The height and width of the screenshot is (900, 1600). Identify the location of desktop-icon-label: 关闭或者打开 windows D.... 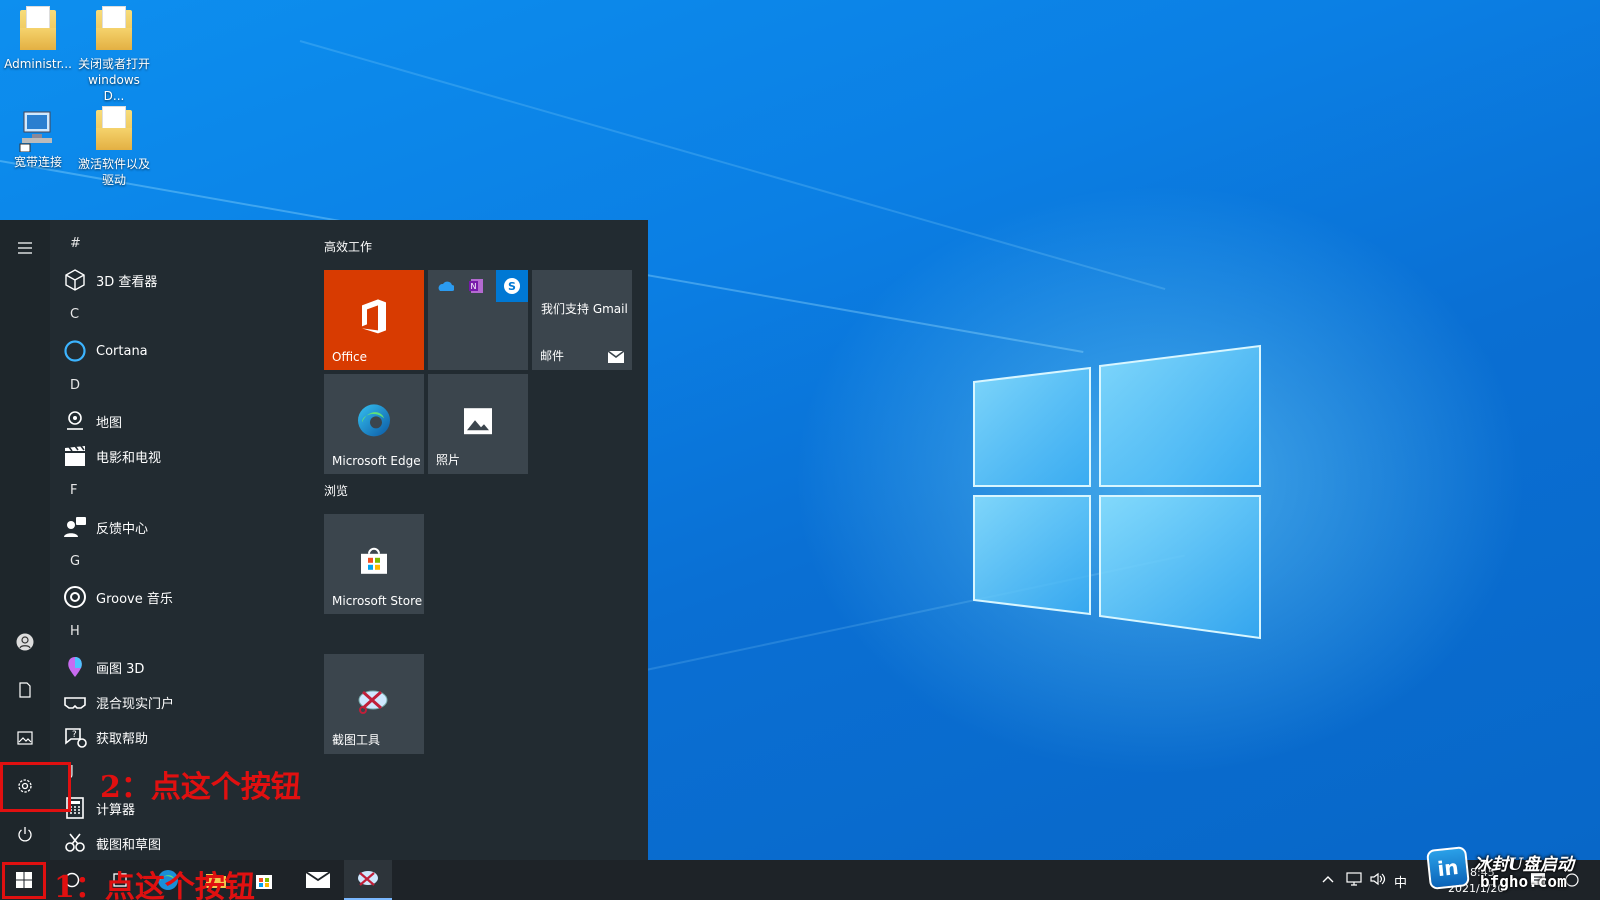
(113, 80).